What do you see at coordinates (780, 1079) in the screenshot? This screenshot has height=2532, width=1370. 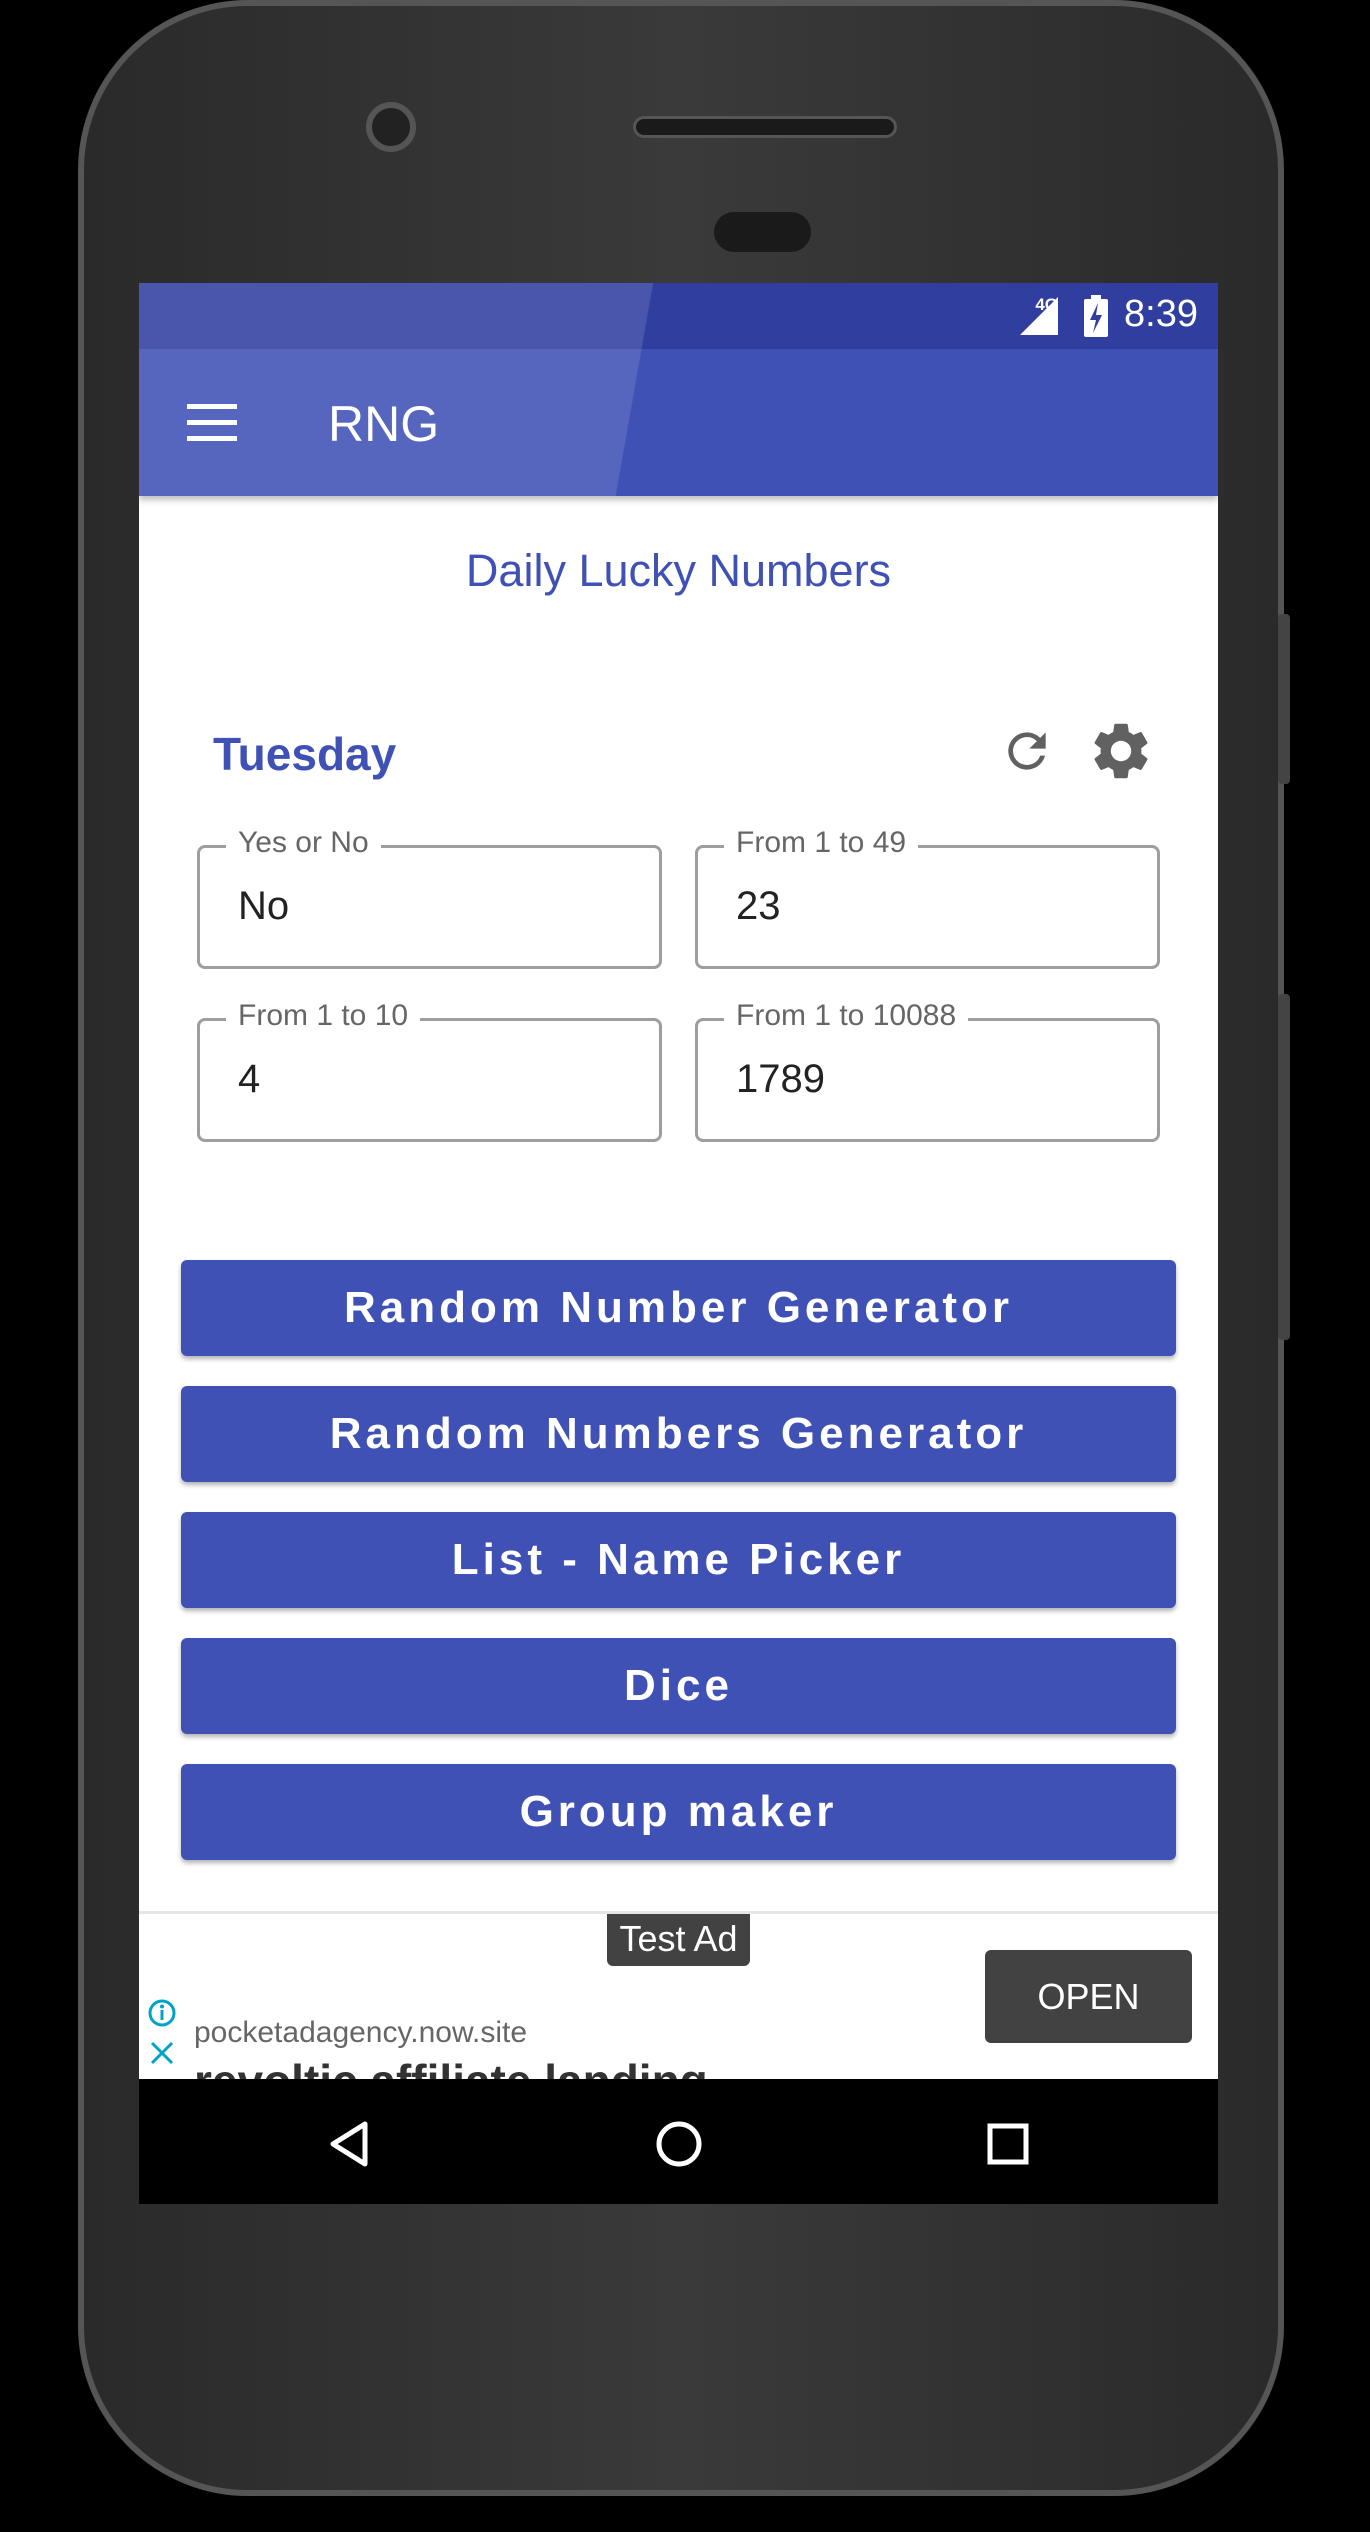 I see `field-value: 1789` at bounding box center [780, 1079].